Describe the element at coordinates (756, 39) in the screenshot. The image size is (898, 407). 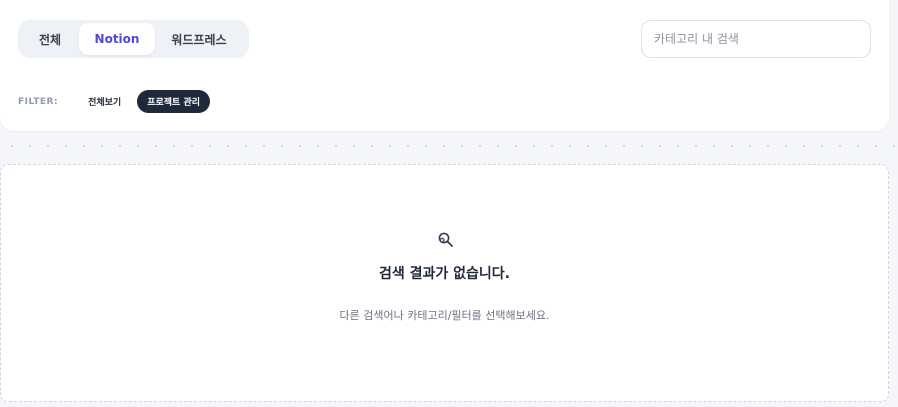
I see `category-search-input` at that location.